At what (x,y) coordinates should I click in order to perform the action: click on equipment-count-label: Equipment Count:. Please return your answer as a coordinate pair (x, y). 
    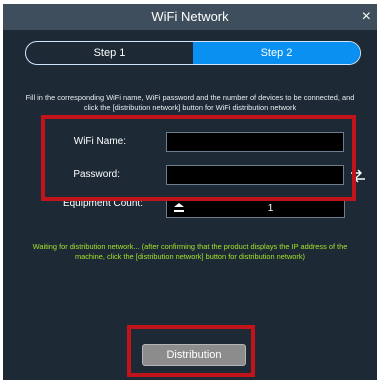
    Looking at the image, I should click on (102, 203).